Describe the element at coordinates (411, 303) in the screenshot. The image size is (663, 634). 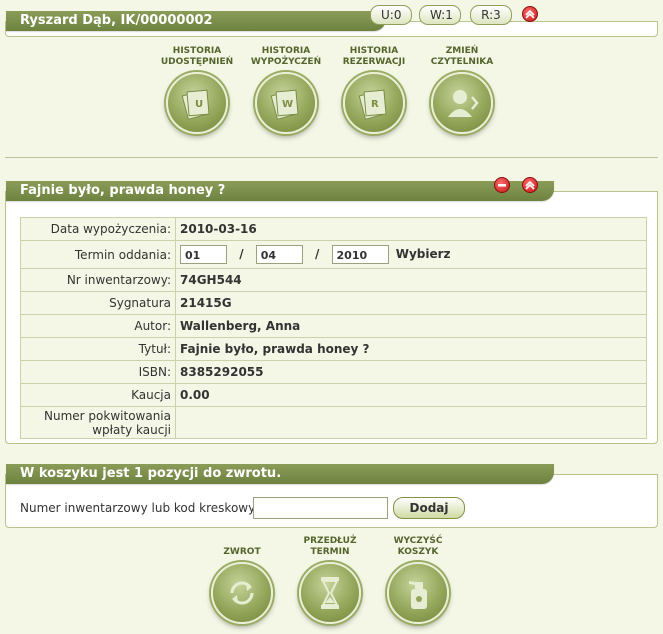
I see `signature-value: 21415G` at that location.